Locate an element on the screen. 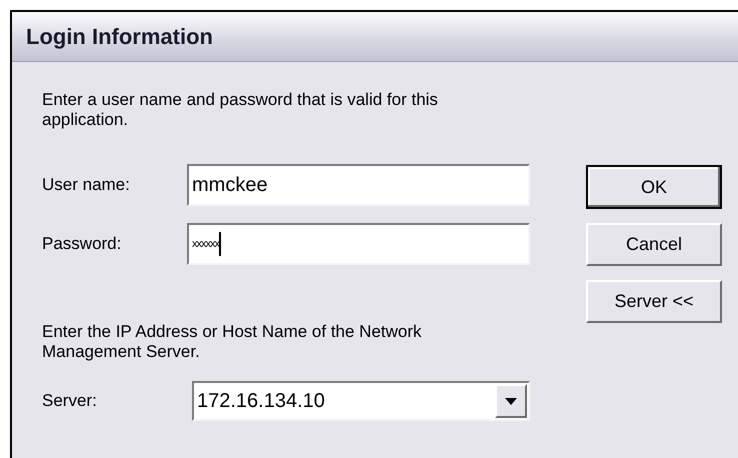 The image size is (738, 458). server-button: Server << is located at coordinates (654, 301).